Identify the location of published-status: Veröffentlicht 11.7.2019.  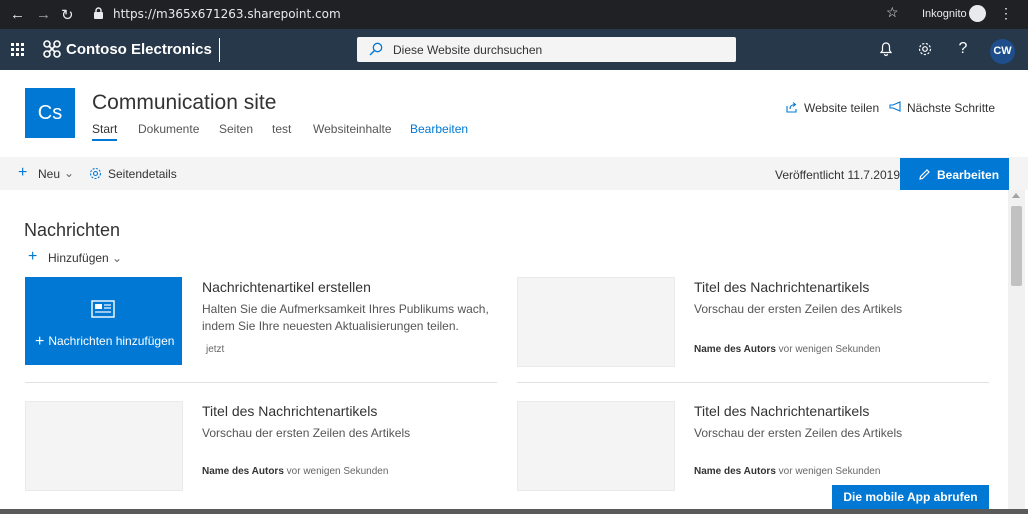
(837, 175).